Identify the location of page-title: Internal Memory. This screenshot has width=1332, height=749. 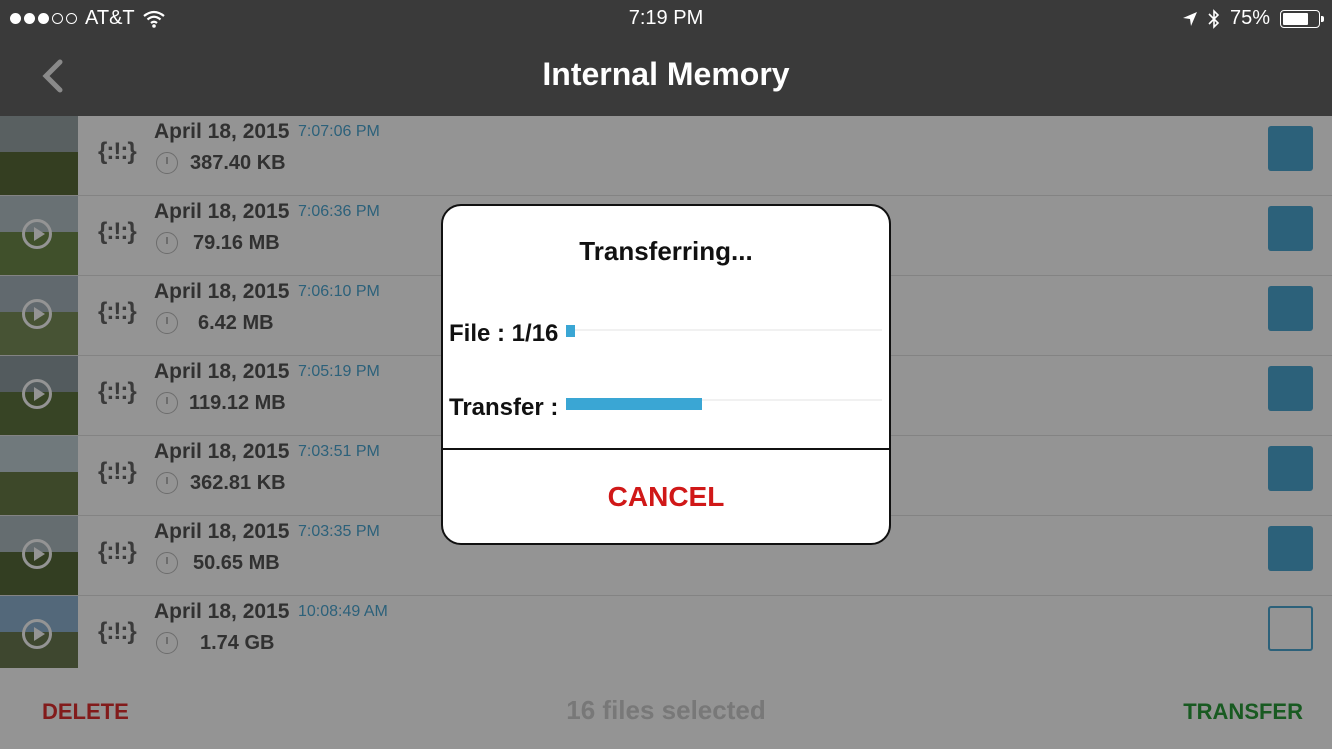
(666, 74).